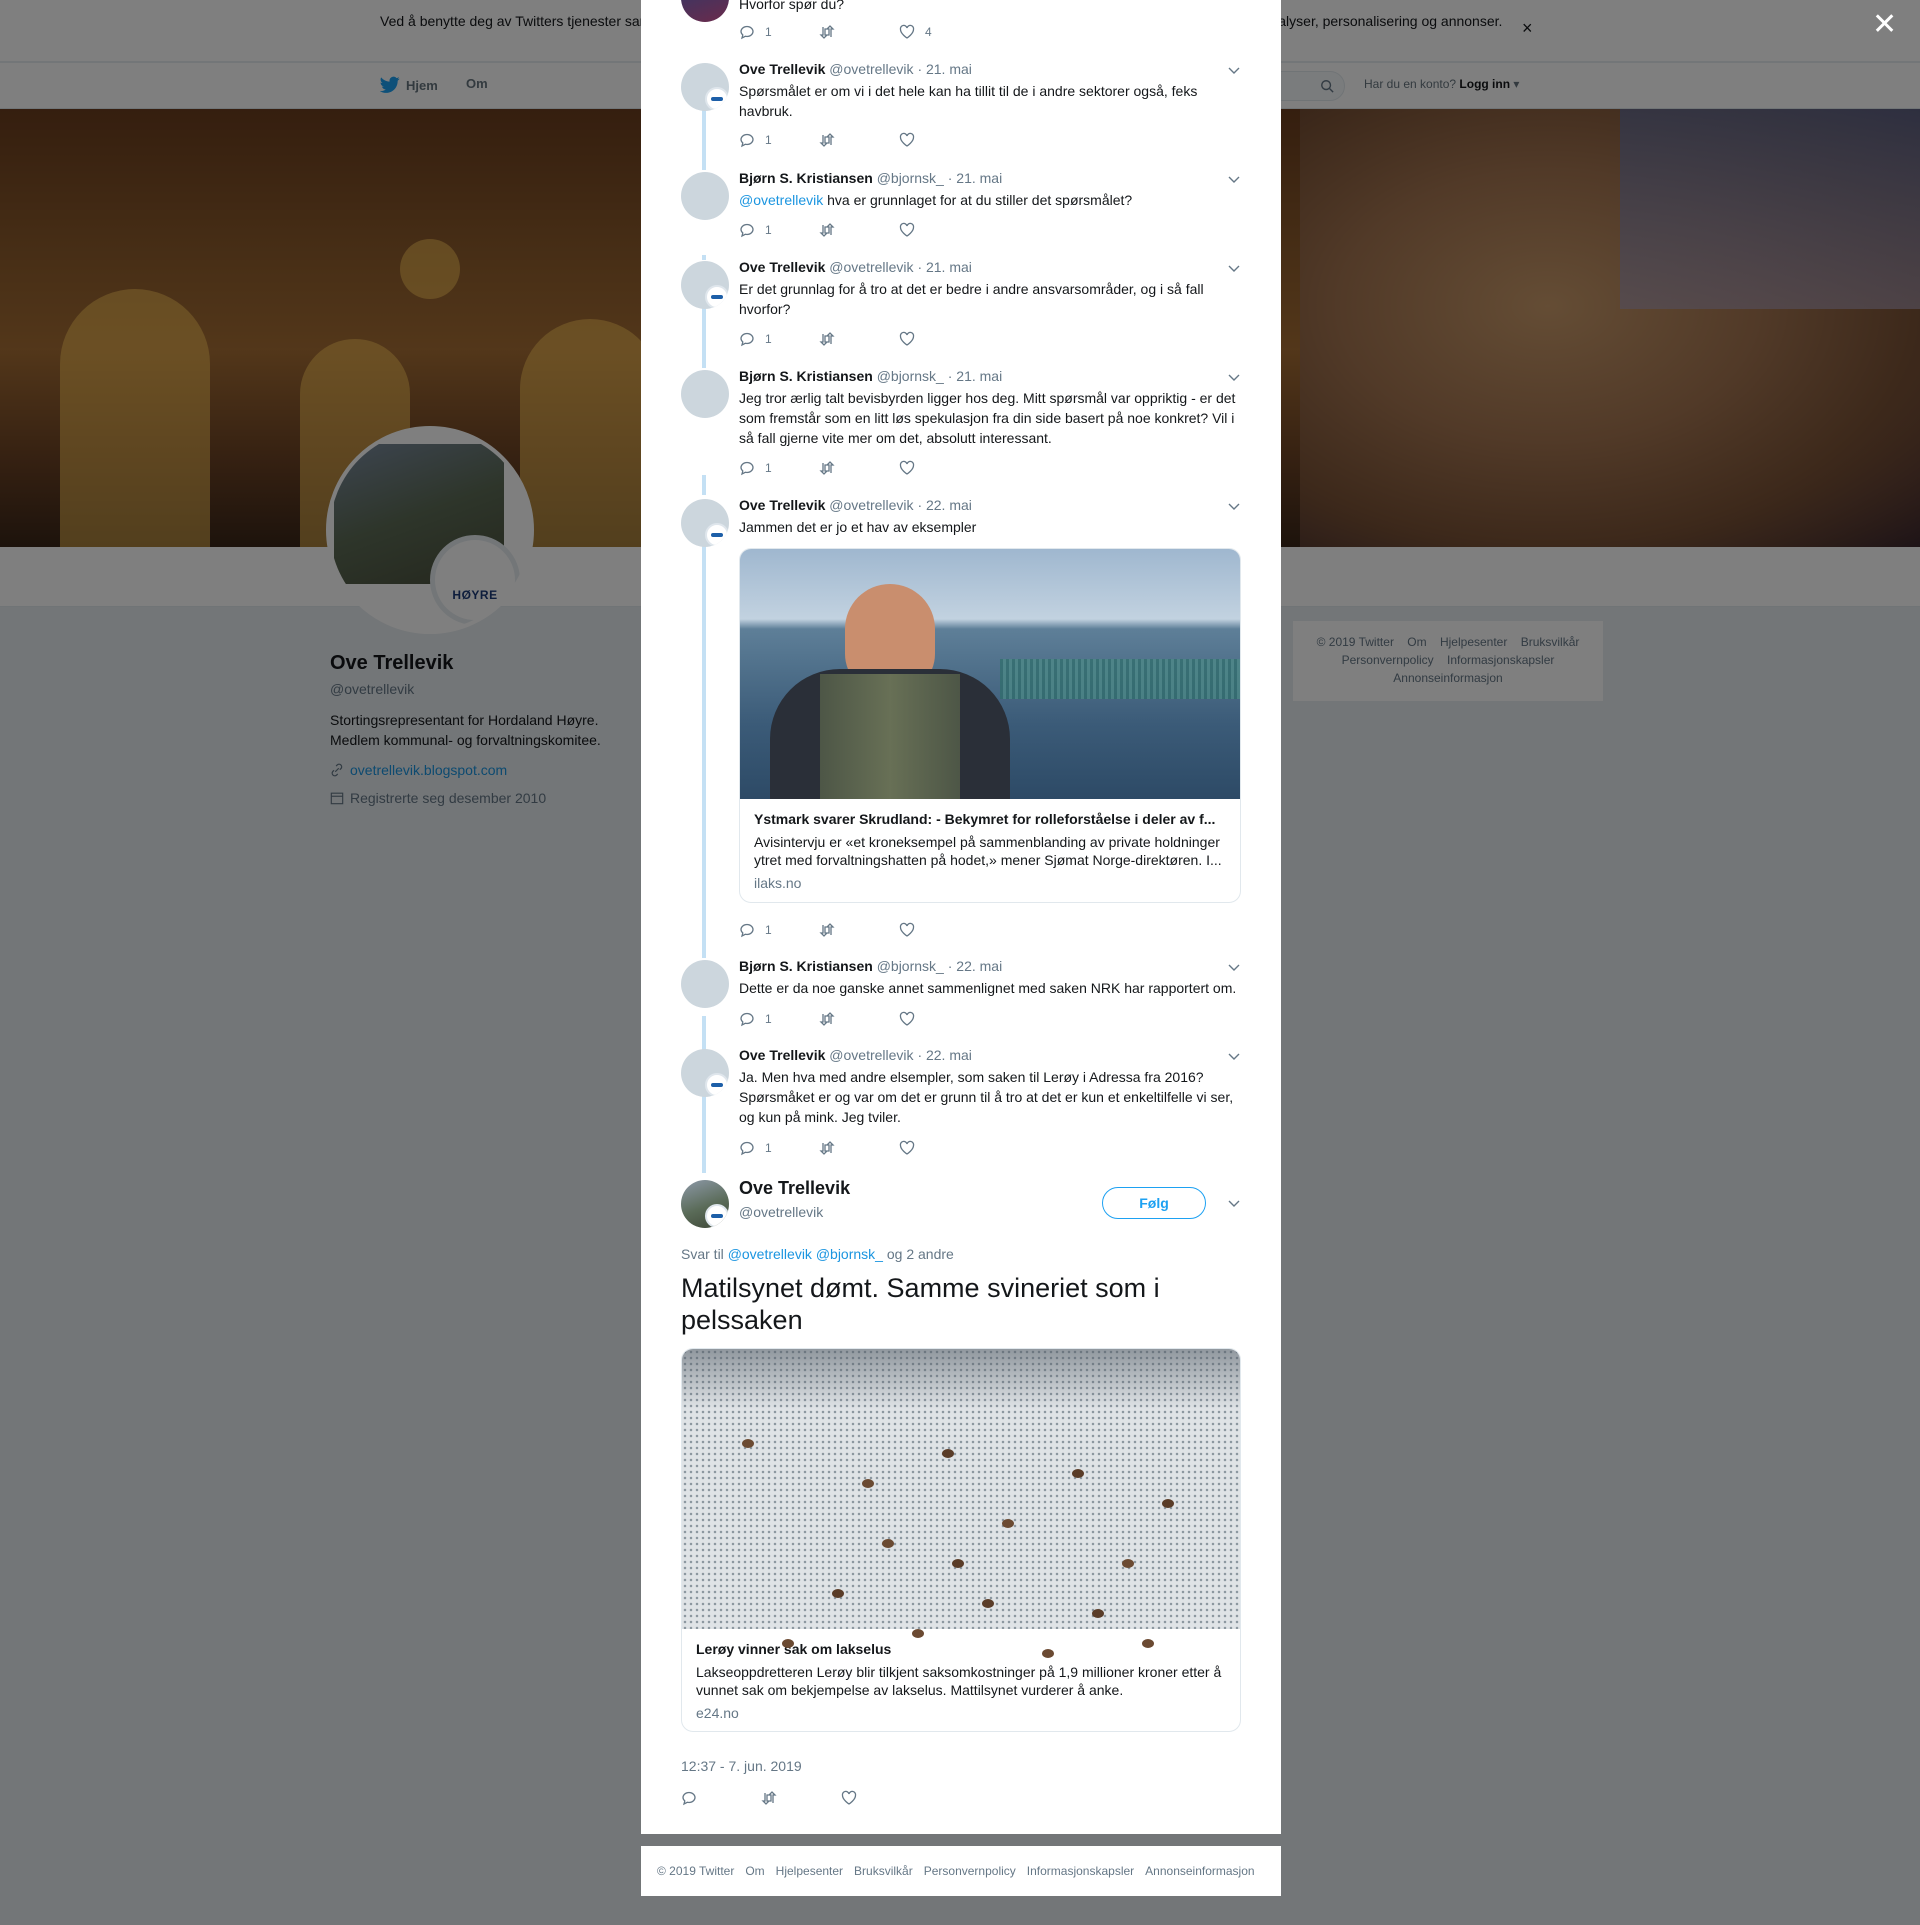 The image size is (1920, 1925). I want to click on like-button: 4, so click(939, 32).